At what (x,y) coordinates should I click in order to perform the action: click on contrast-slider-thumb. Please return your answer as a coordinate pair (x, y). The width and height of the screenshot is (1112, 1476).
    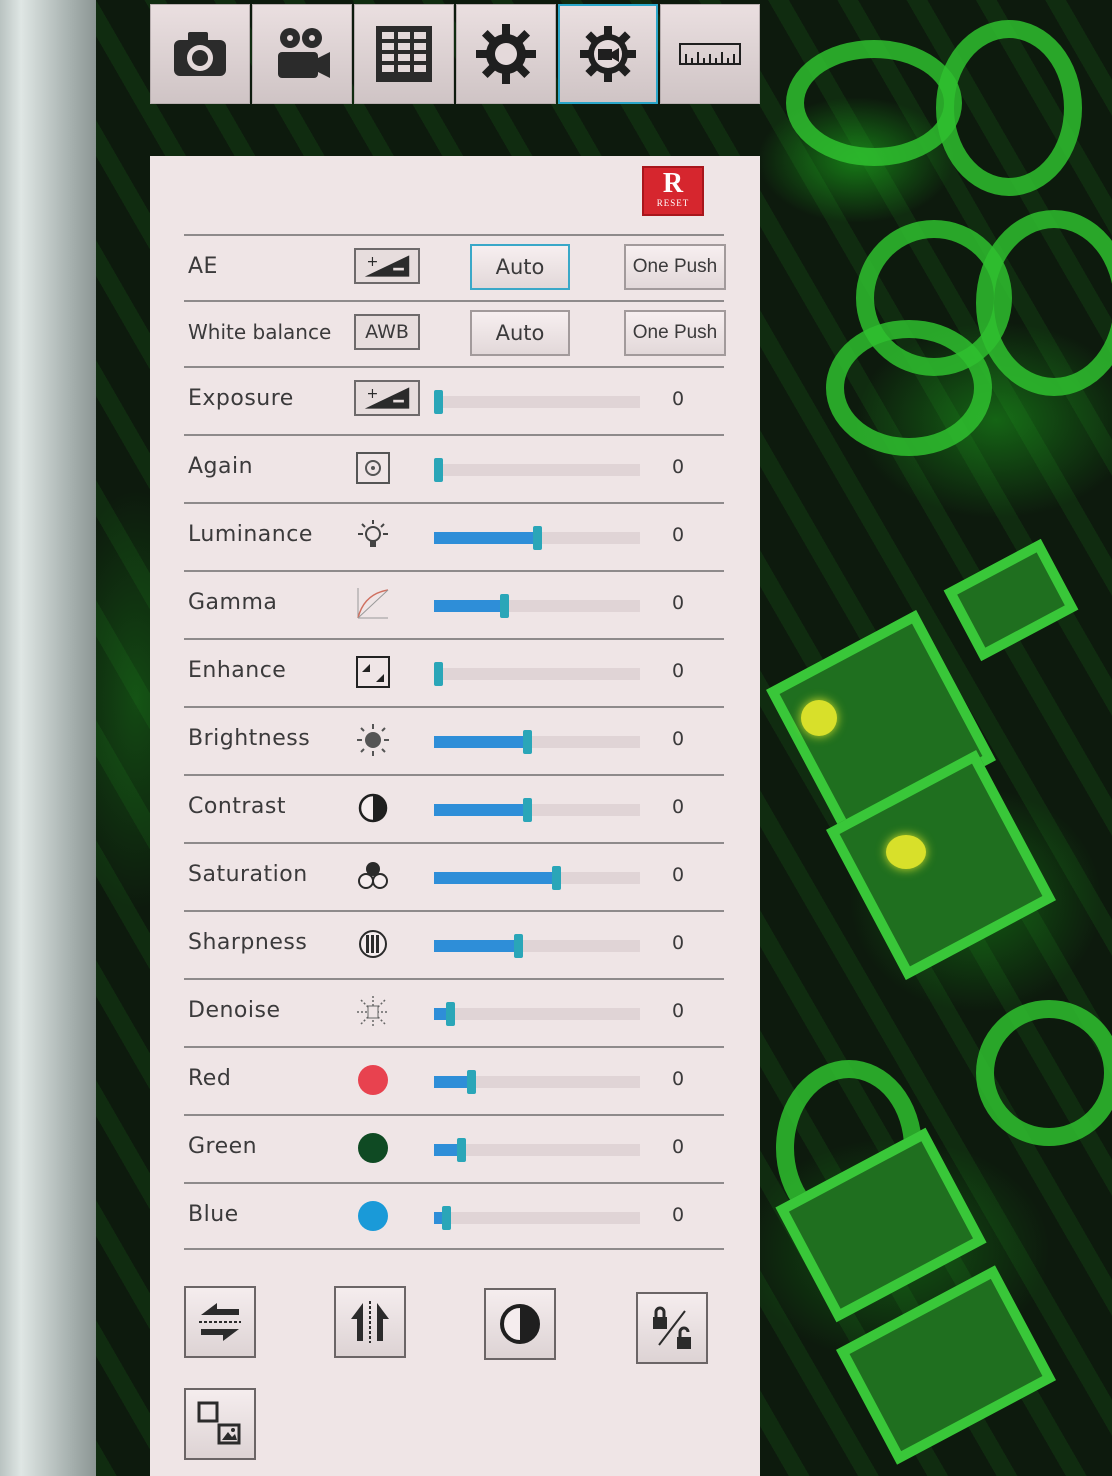
    Looking at the image, I should click on (527, 810).